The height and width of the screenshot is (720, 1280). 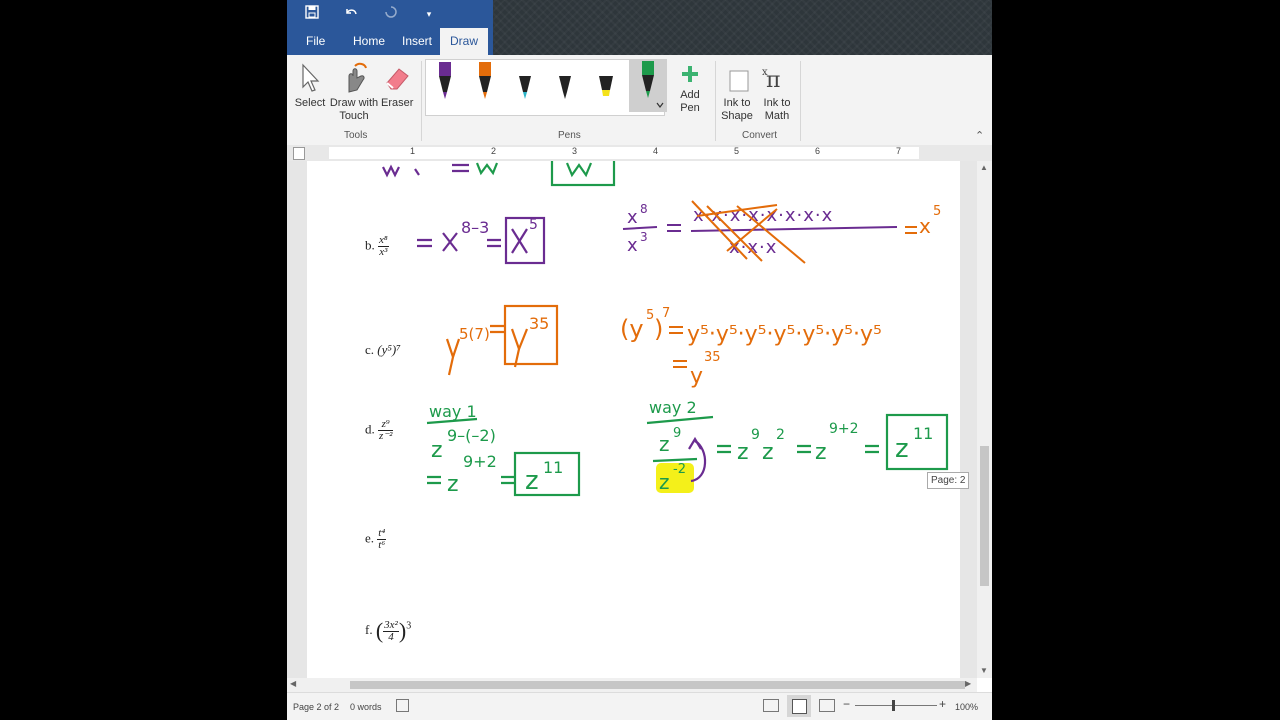 What do you see at coordinates (644, 209) in the screenshot?
I see `svg-text: 8` at bounding box center [644, 209].